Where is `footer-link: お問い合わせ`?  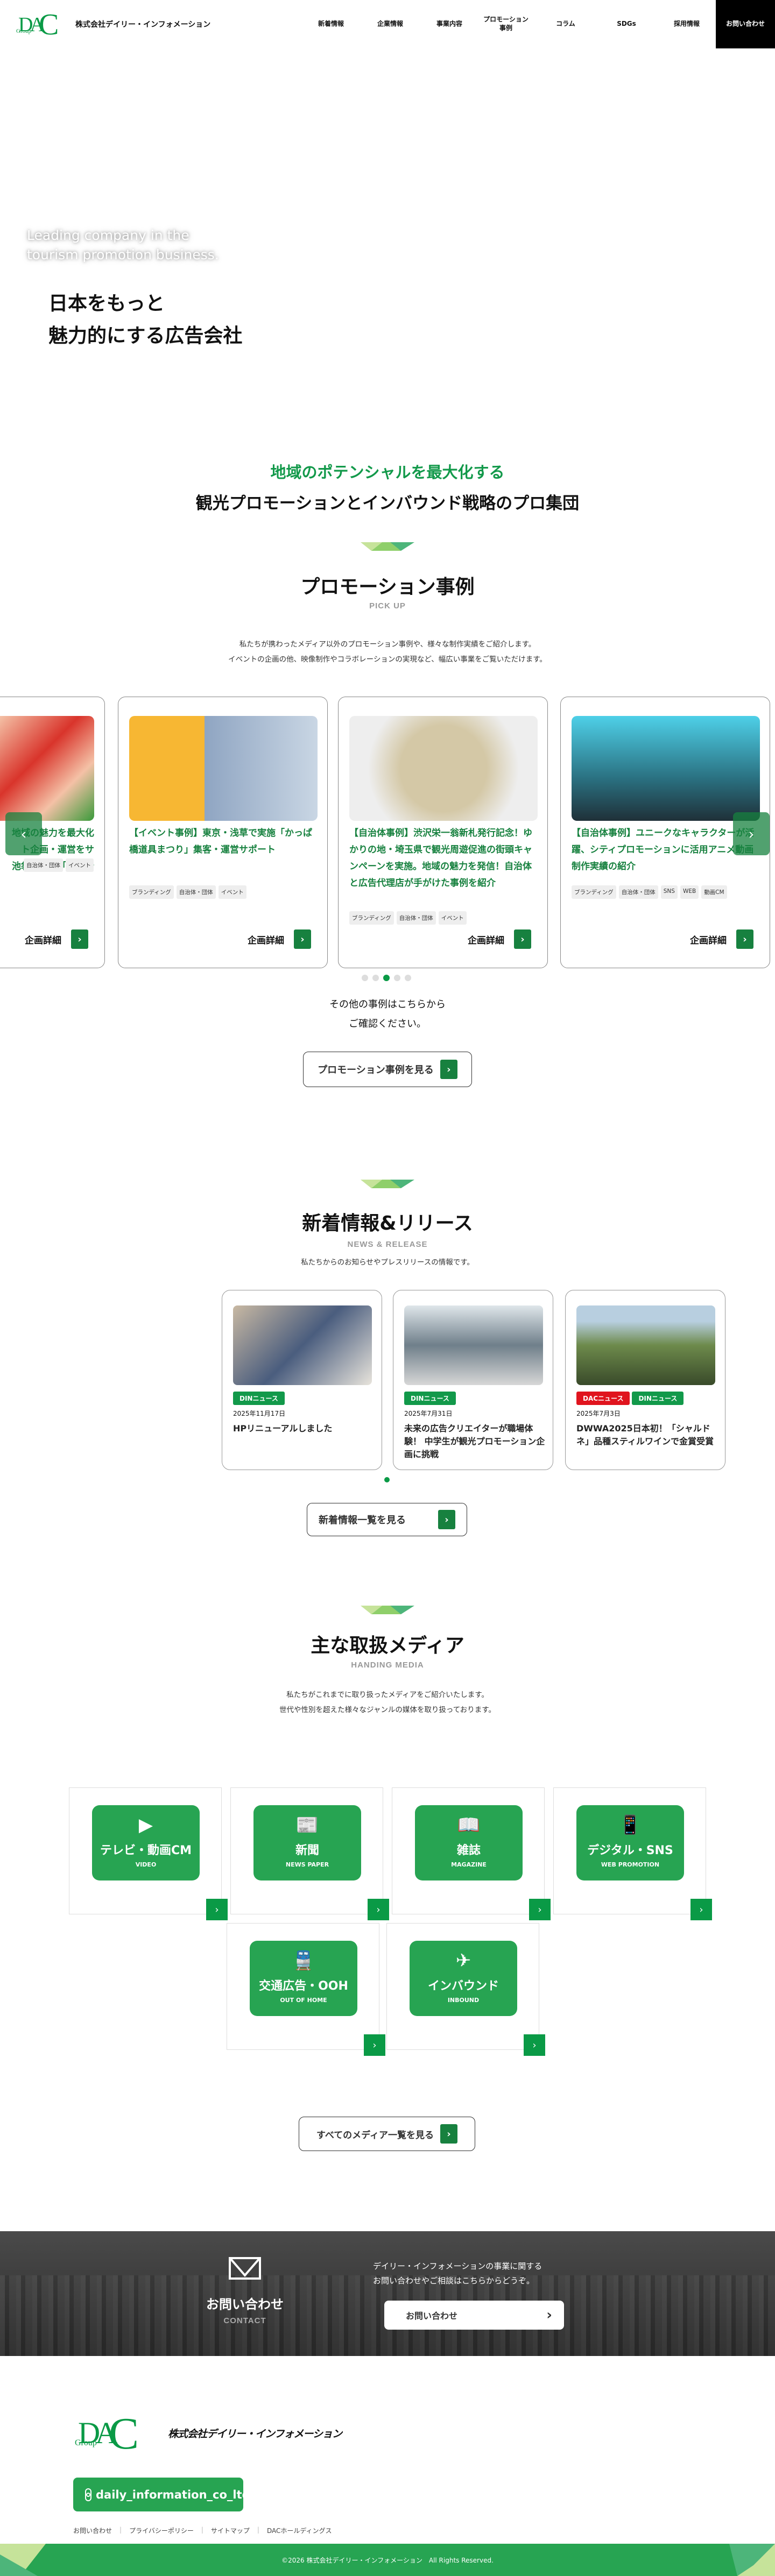 footer-link: お問い合わせ is located at coordinates (92, 2530).